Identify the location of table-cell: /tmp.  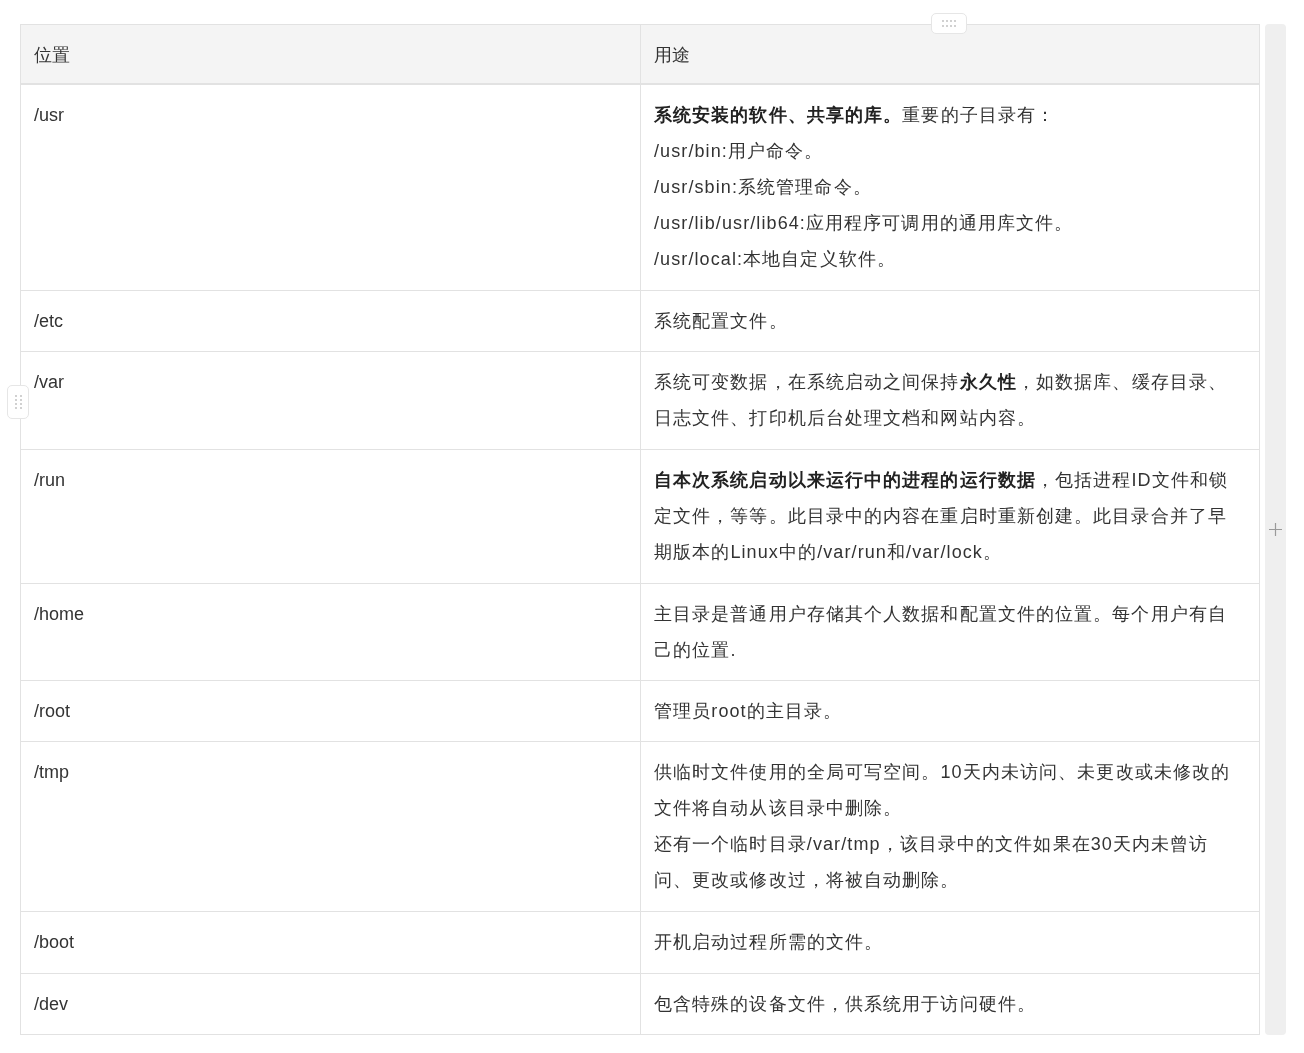
(330, 826).